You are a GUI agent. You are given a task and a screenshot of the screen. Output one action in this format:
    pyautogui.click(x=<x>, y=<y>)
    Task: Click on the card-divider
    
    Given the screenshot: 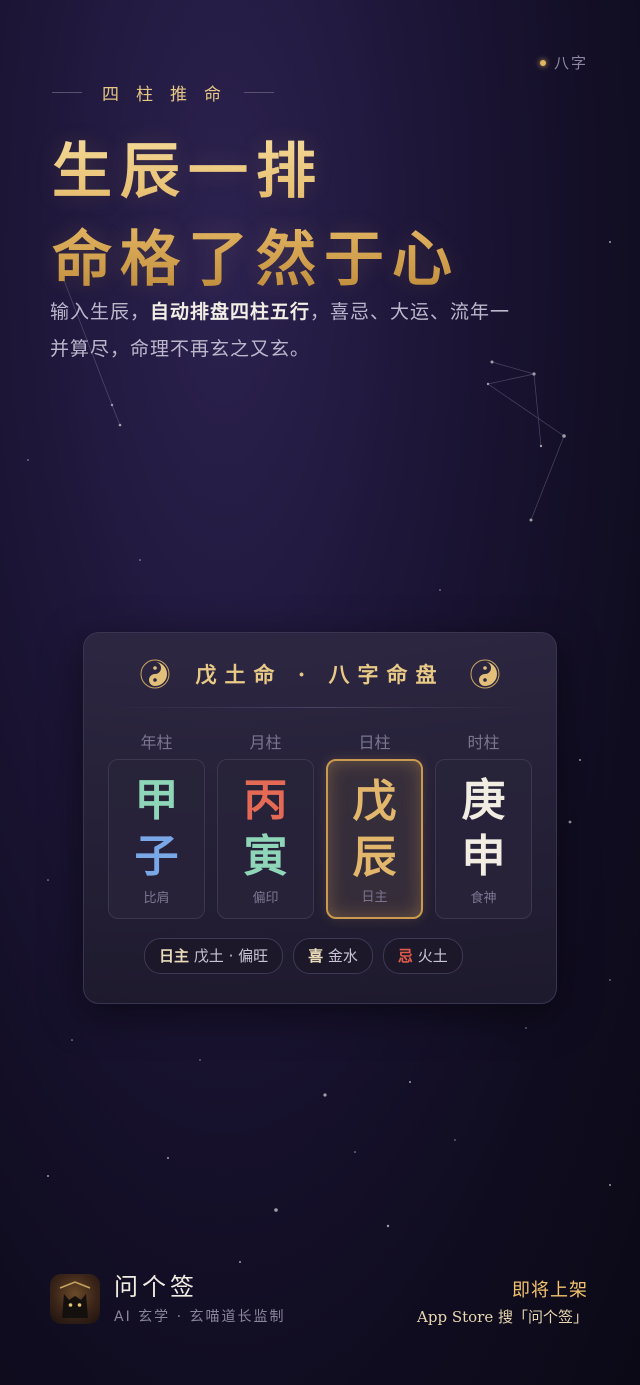 What is the action you would take?
    pyautogui.click(x=320, y=707)
    